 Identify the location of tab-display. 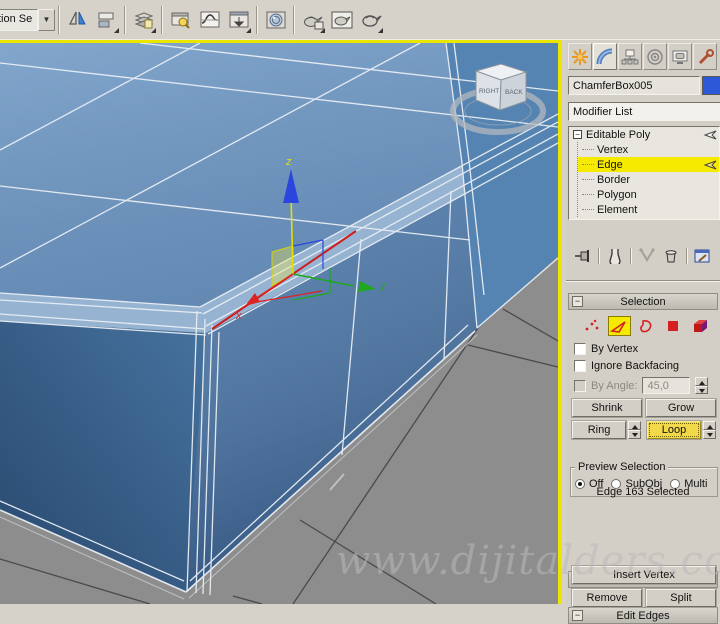
(680, 56).